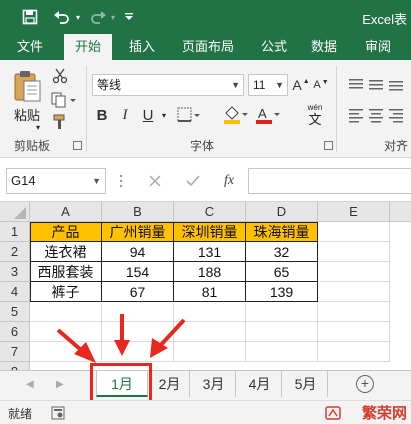 This screenshot has height=424, width=411. What do you see at coordinates (15, 212) in the screenshot?
I see `select-all-corner` at bounding box center [15, 212].